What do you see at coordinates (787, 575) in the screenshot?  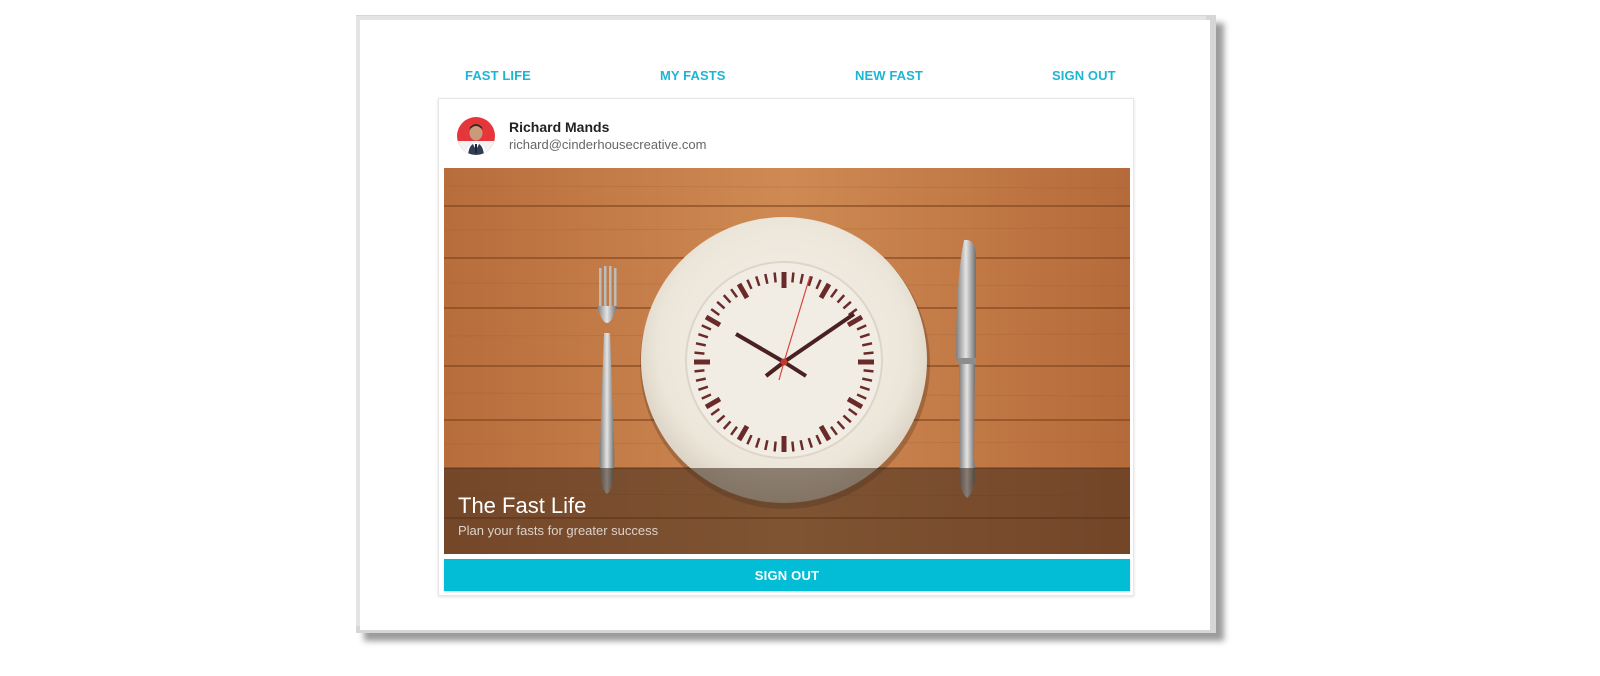 I see `sign-out-button: SIGN OUT` at bounding box center [787, 575].